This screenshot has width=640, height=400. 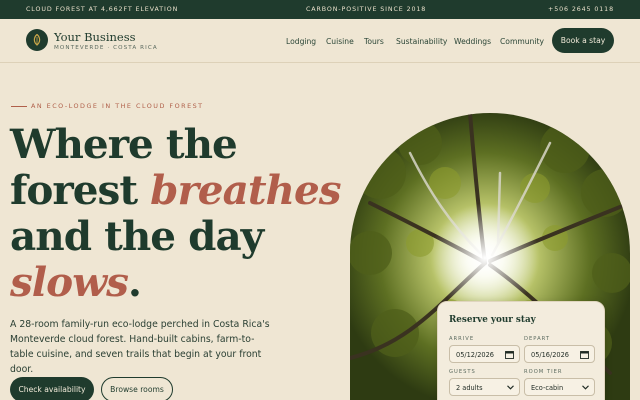 What do you see at coordinates (421, 41) in the screenshot?
I see `nav-link-sustainability: Sustainability` at bounding box center [421, 41].